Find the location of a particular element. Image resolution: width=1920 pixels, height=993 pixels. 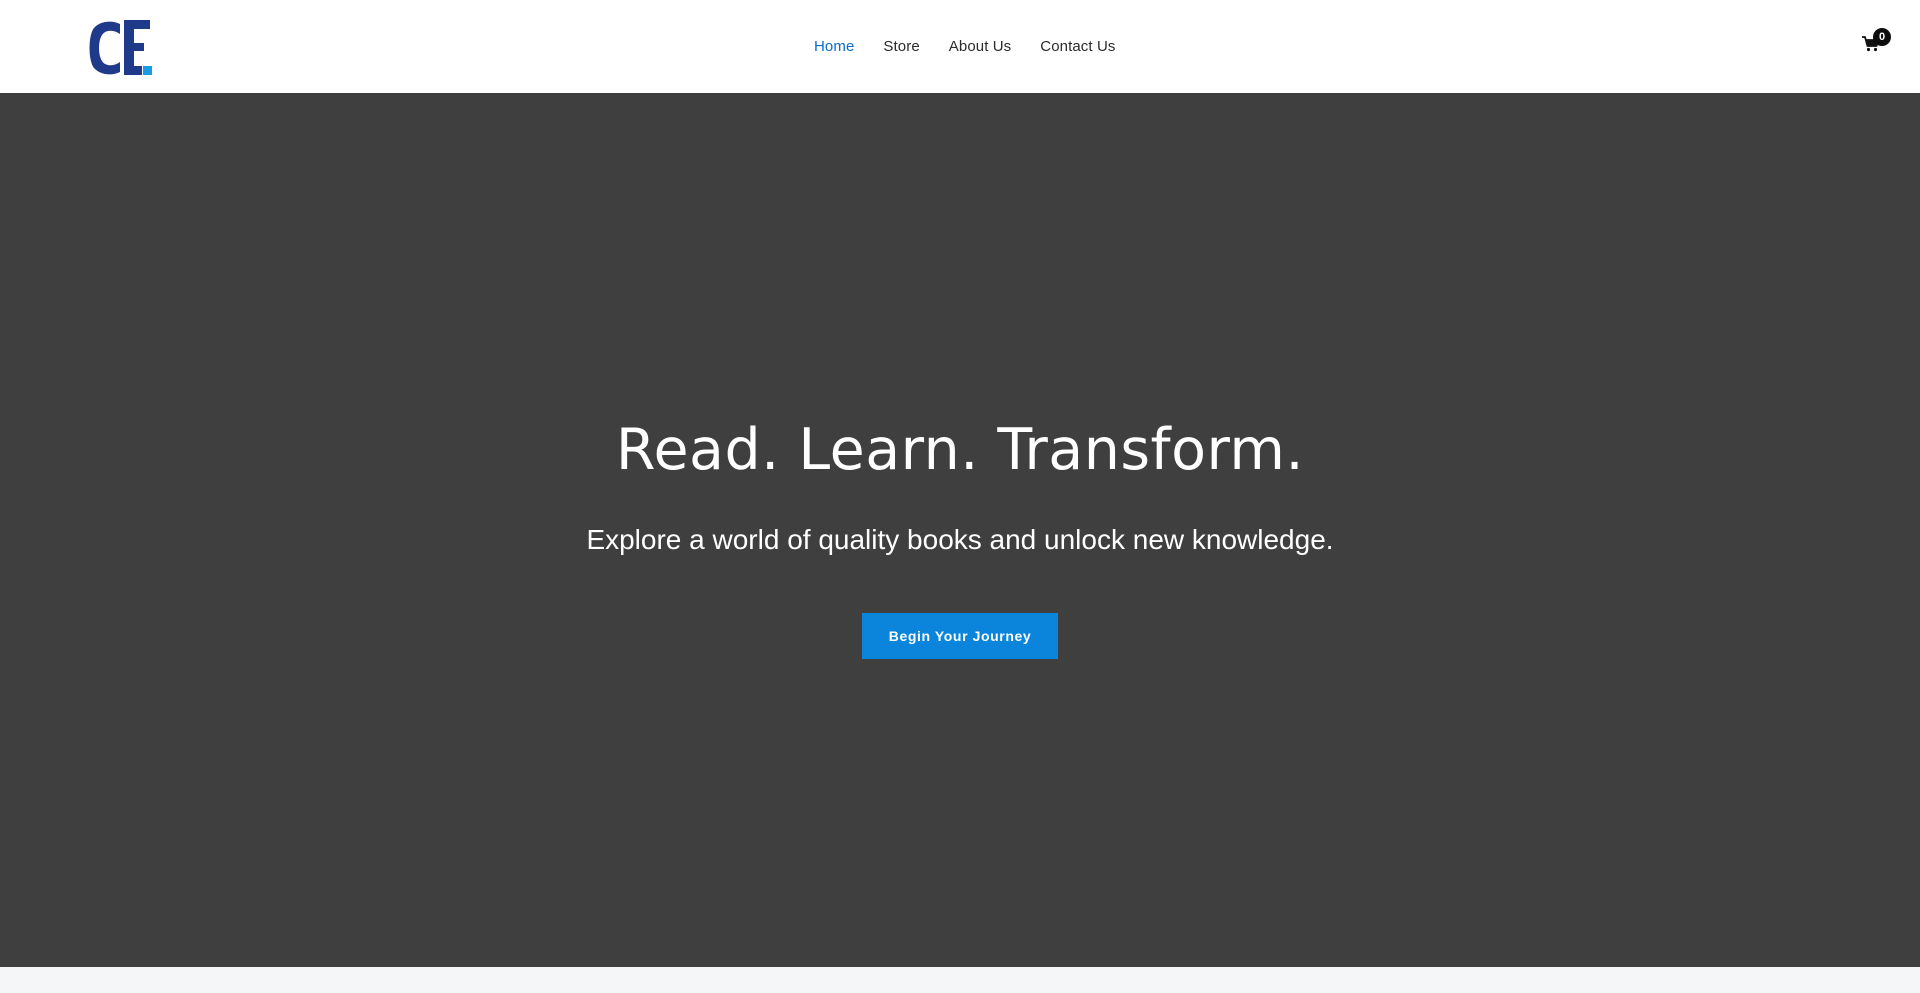

nav-home: Home is located at coordinates (834, 46).